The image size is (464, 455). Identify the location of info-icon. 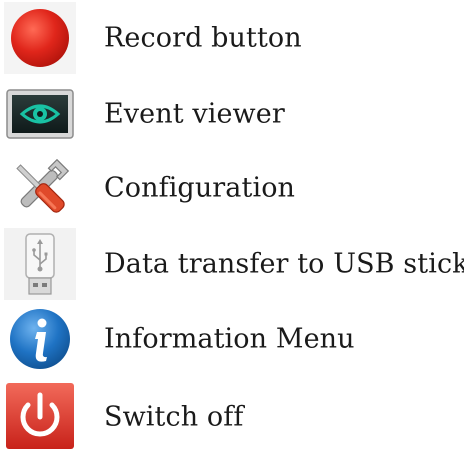
(40, 339).